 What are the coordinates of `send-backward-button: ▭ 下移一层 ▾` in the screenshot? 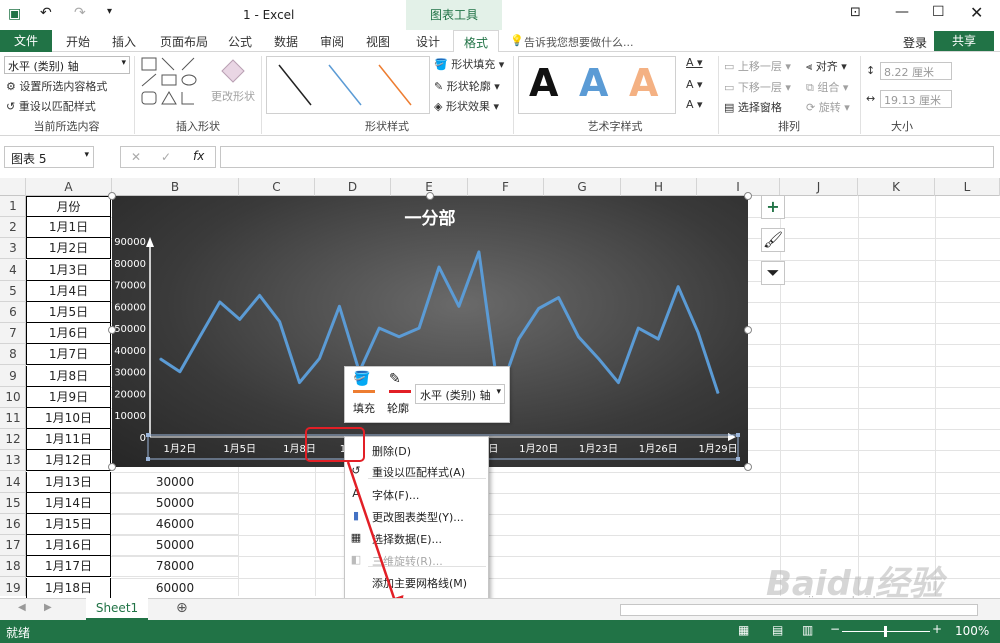 It's located at (757, 87).